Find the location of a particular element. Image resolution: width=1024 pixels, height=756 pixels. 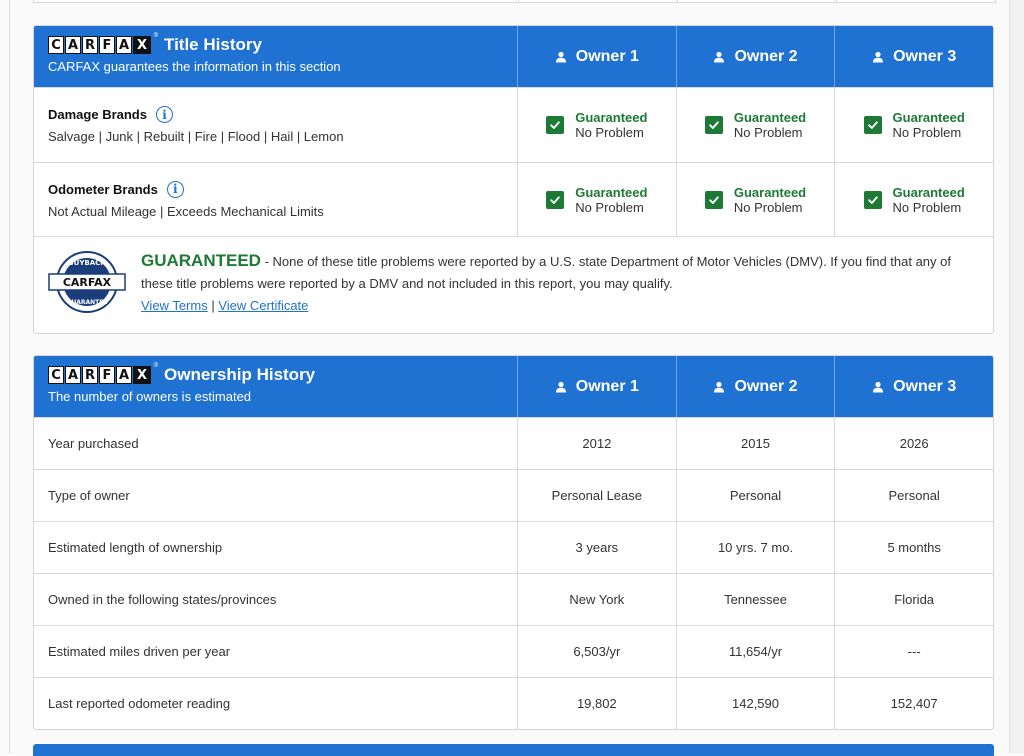

owner-2-value: 142,590 is located at coordinates (755, 703).